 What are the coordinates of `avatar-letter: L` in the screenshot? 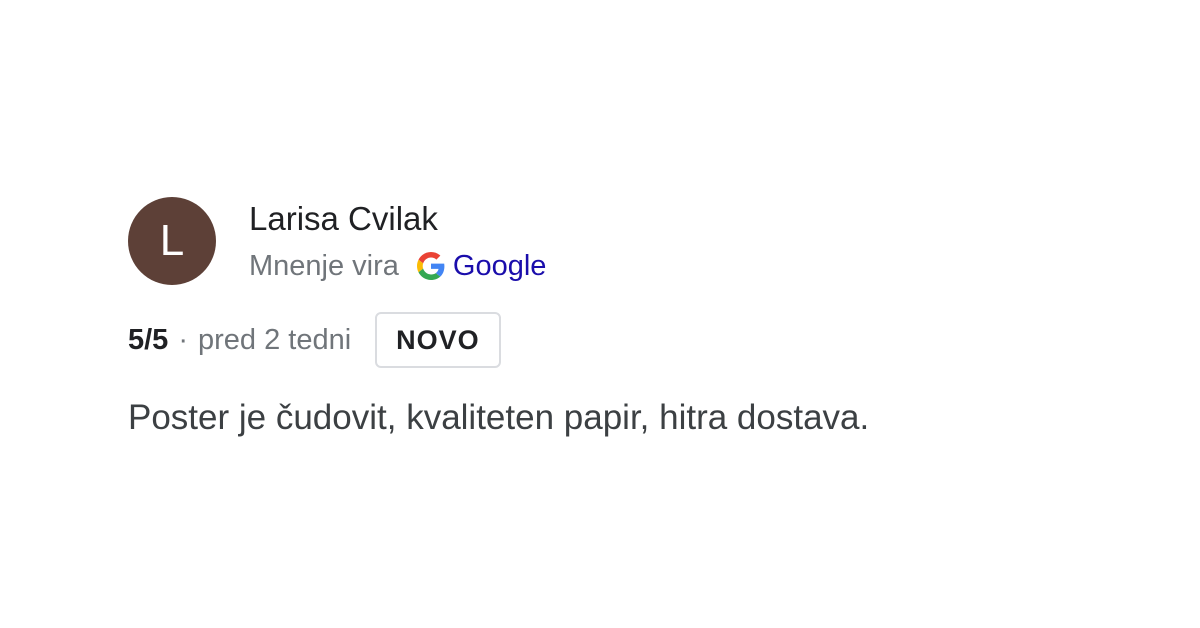 It's located at (172, 240).